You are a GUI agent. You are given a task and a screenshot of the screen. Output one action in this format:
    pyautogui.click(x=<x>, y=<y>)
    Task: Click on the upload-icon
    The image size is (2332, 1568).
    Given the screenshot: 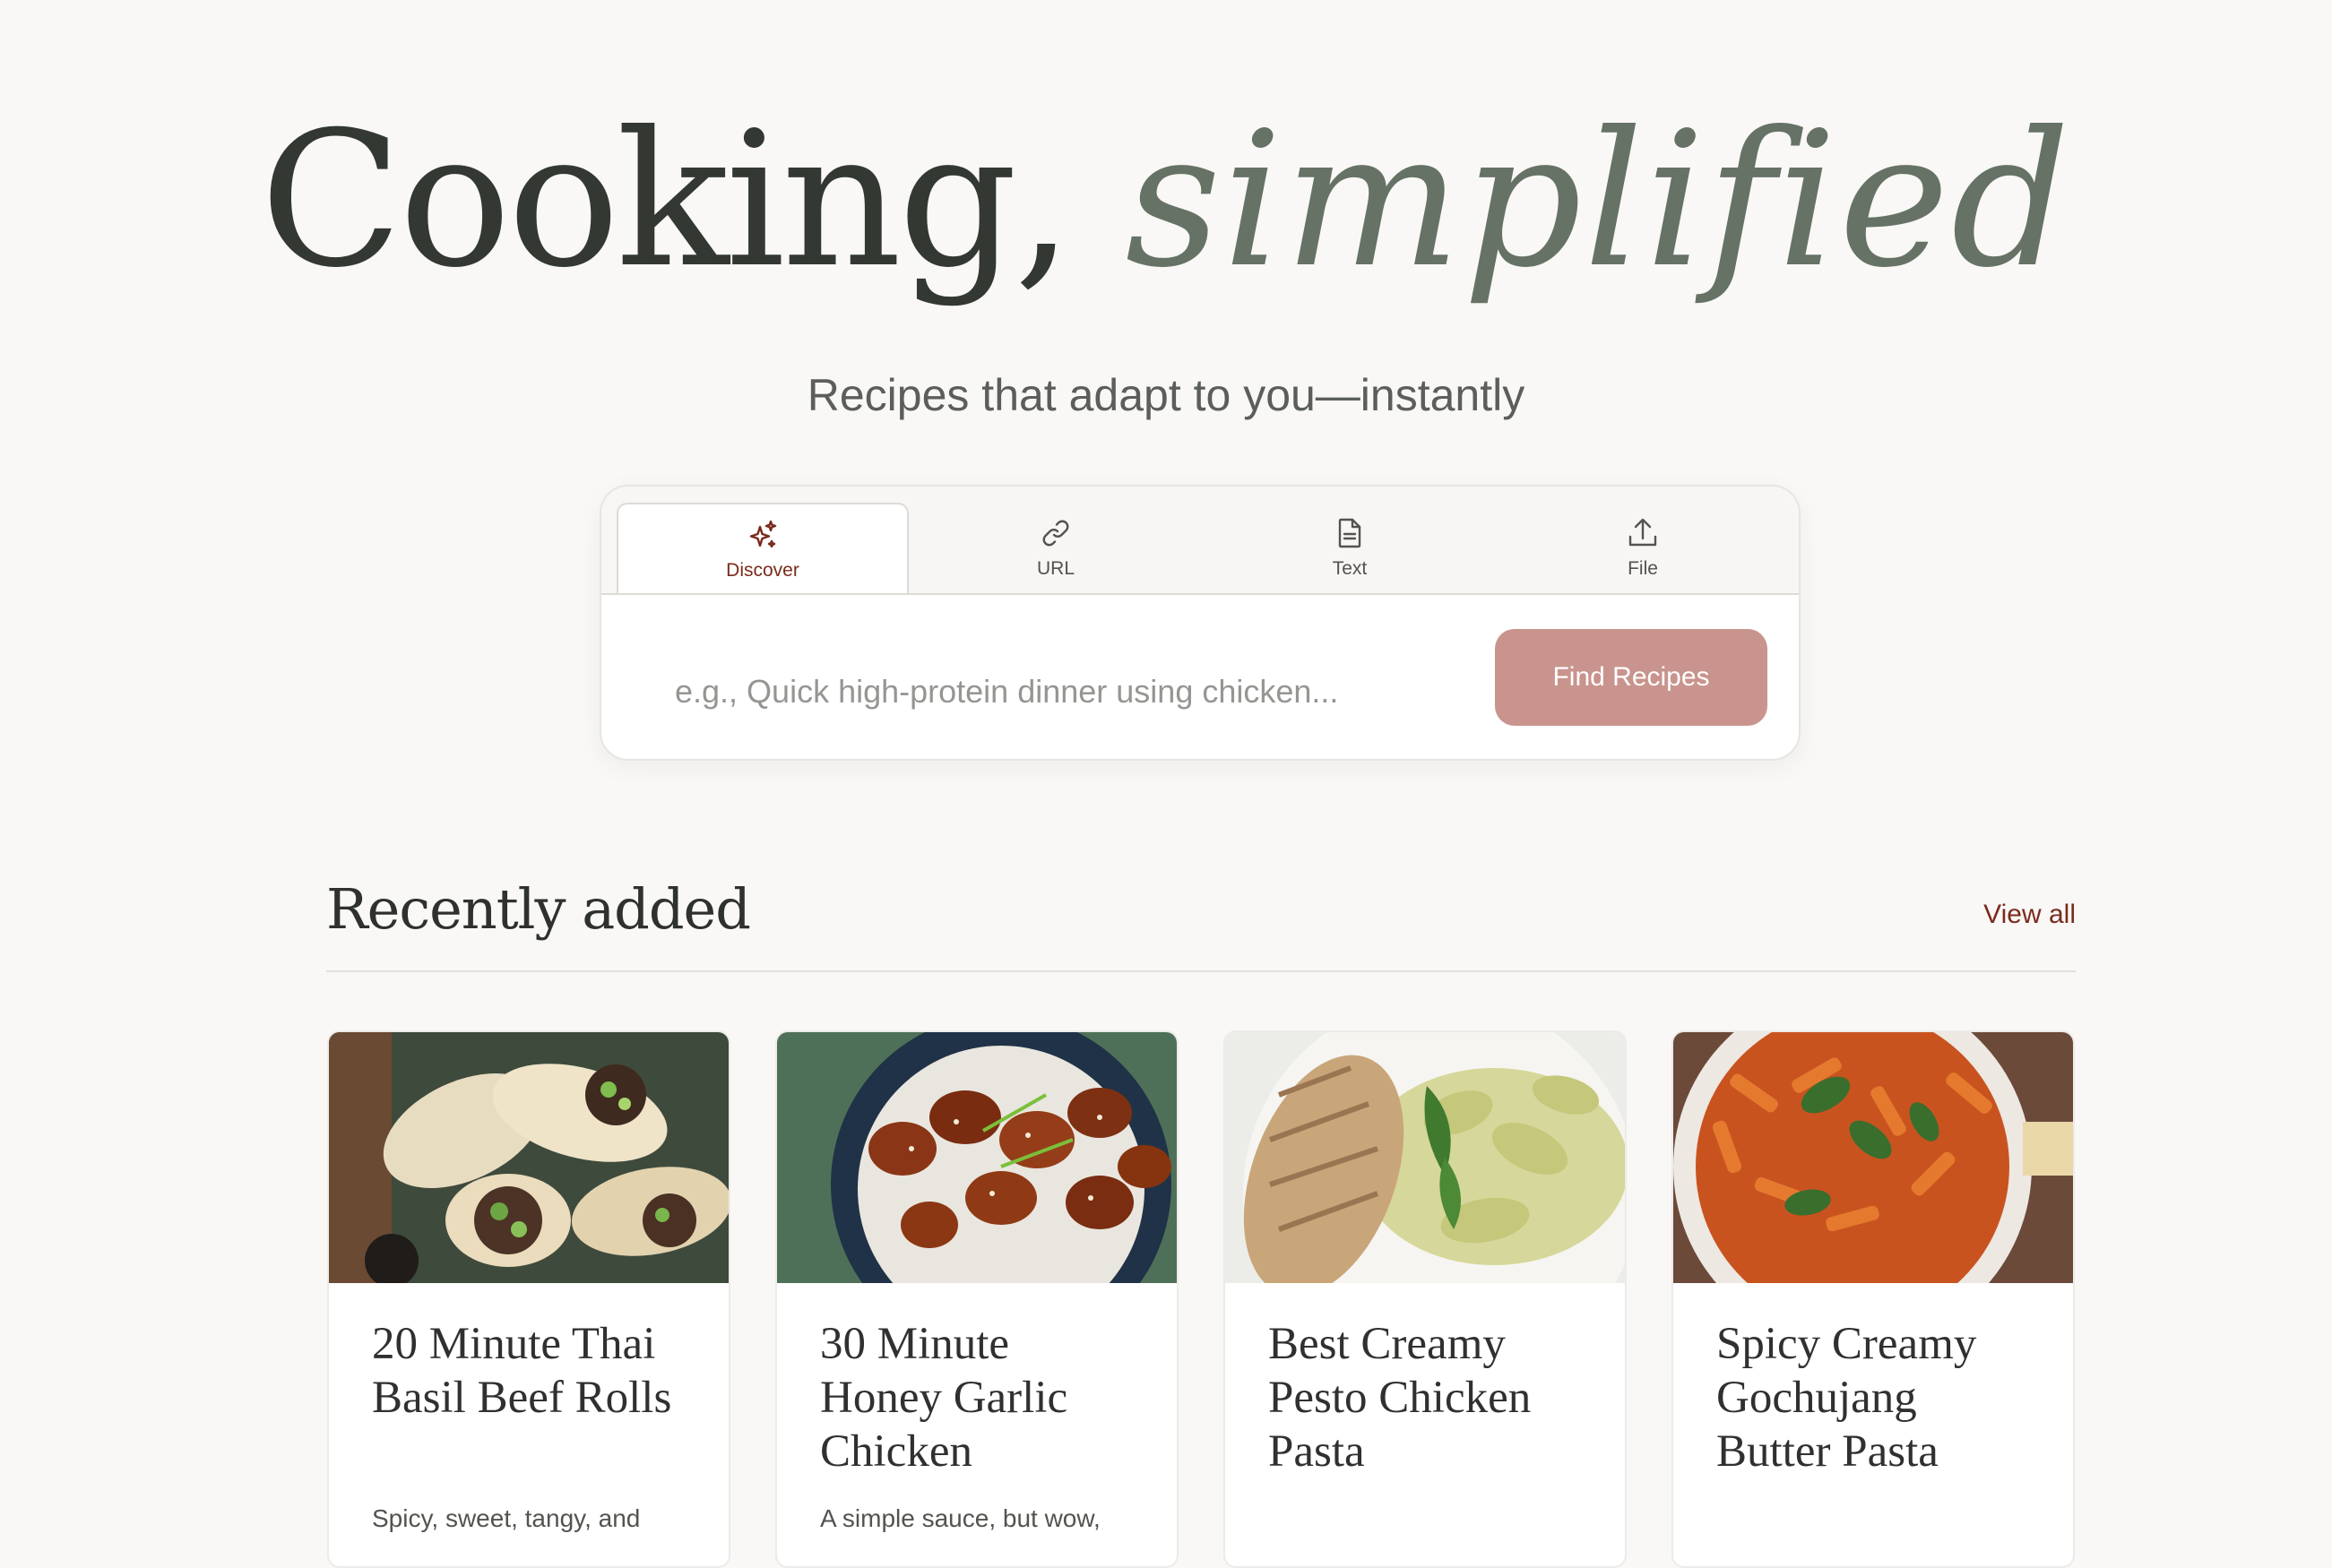 What is the action you would take?
    pyautogui.click(x=1642, y=533)
    